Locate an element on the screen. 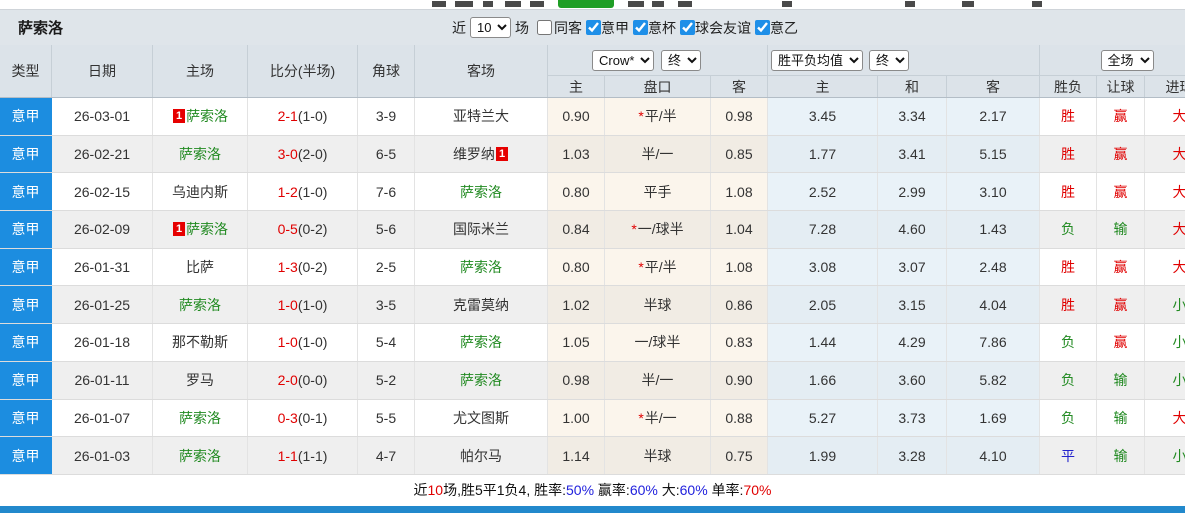  filter-bar: 萨索洛 近 10 场 同客 意甲 意杯 球会友谊 意乙 is located at coordinates (592, 27).